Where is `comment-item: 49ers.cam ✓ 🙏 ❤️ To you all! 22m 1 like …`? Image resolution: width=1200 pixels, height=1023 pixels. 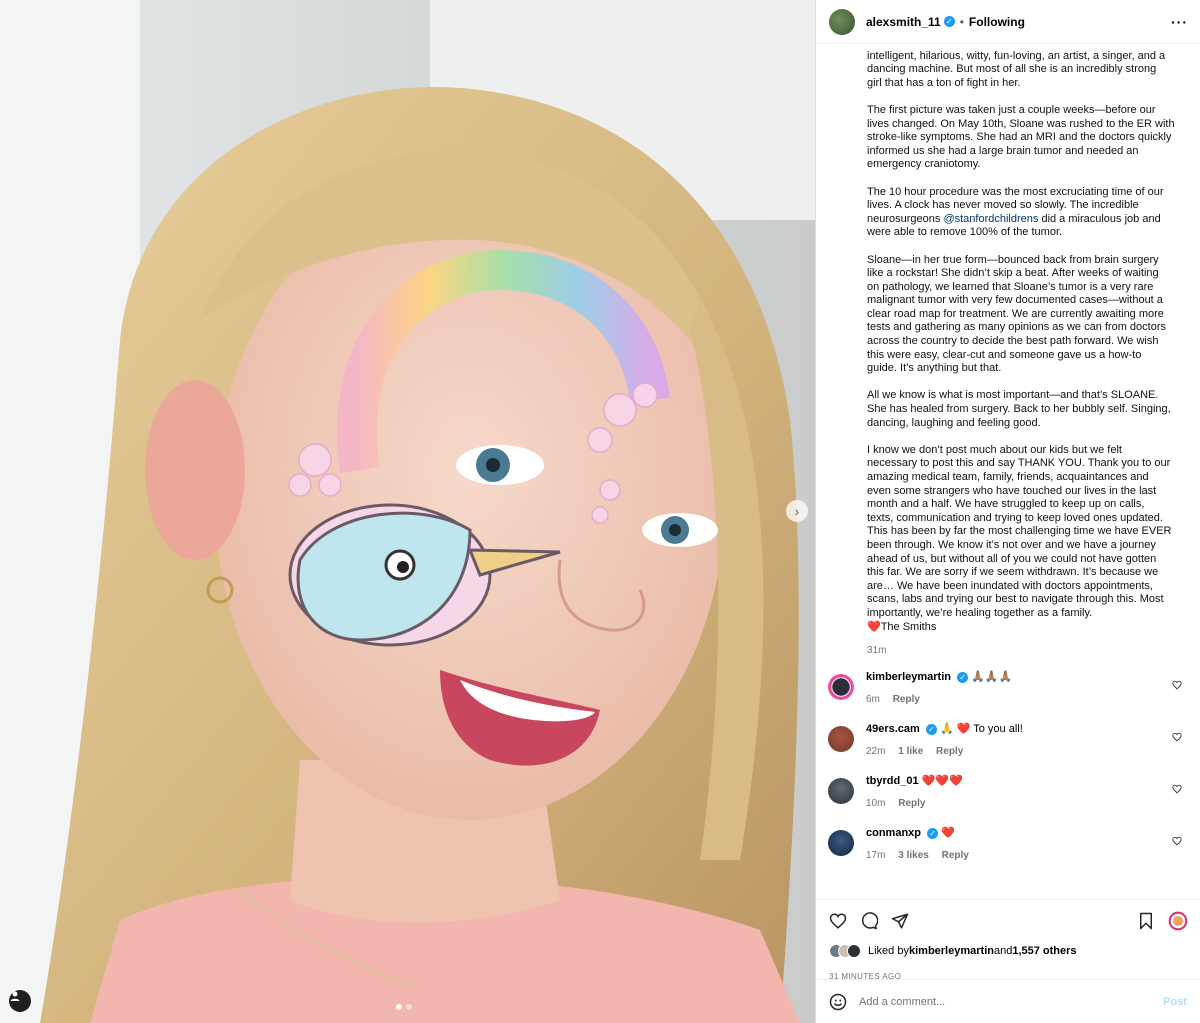 comment-item: 49ers.cam ✓ 🙏 ❤️ To you all! 22m 1 like … is located at coordinates (1008, 739).